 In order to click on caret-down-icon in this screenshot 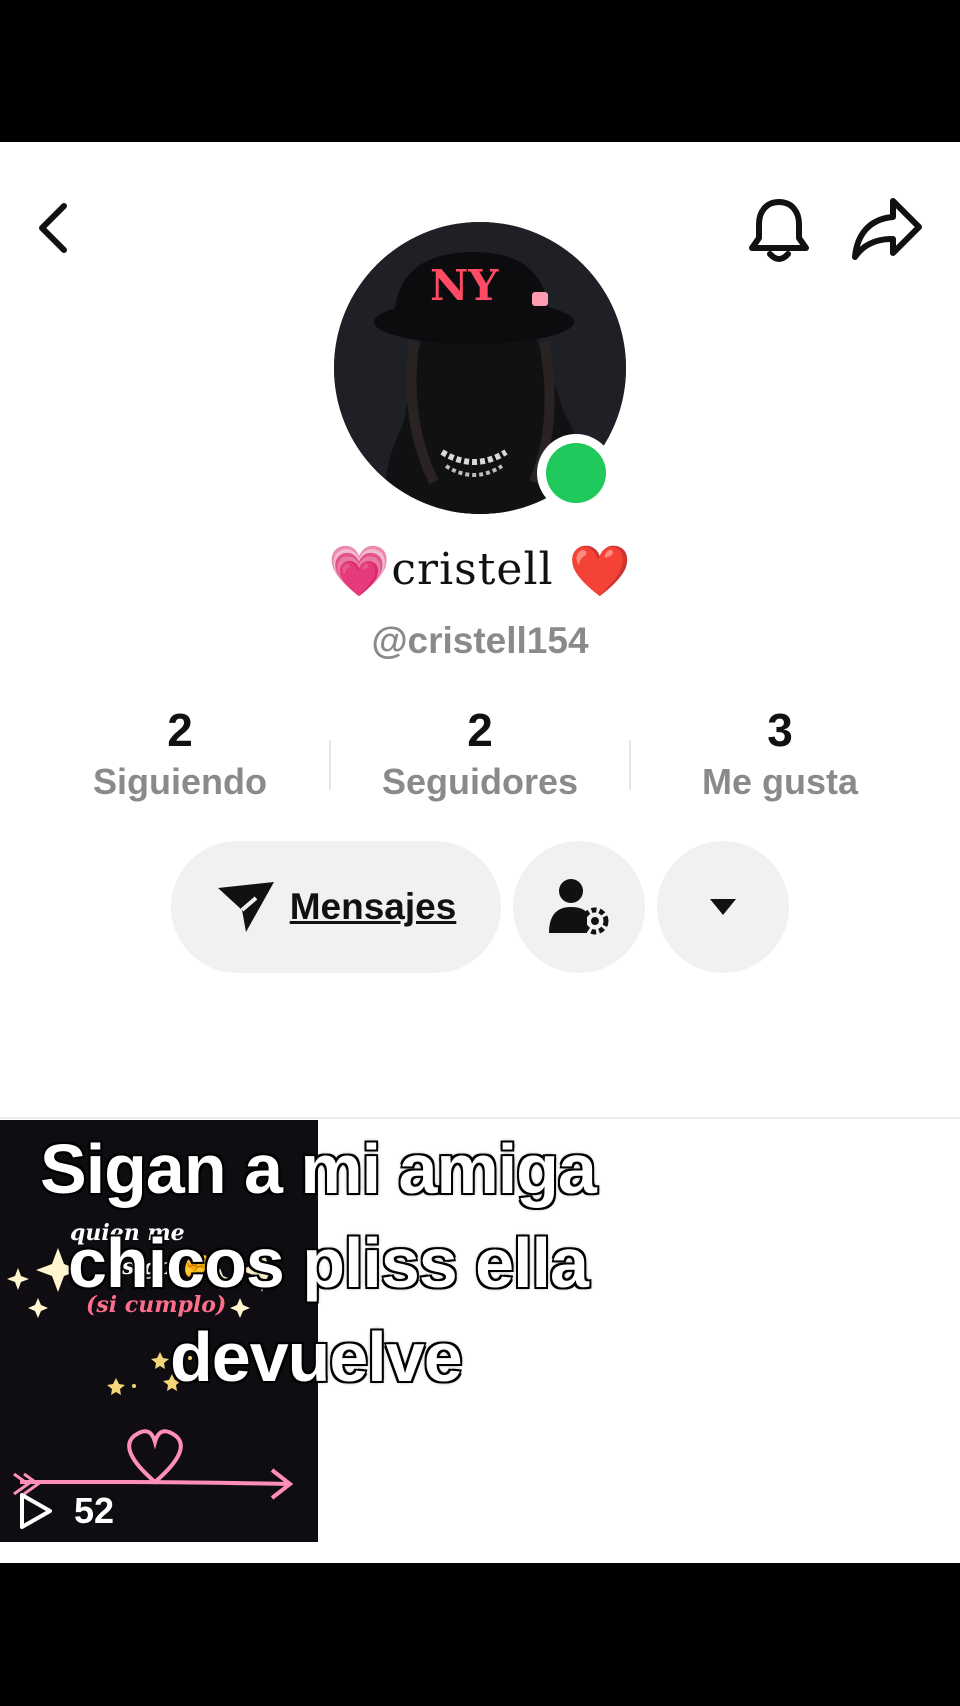, I will do `click(723, 907)`.